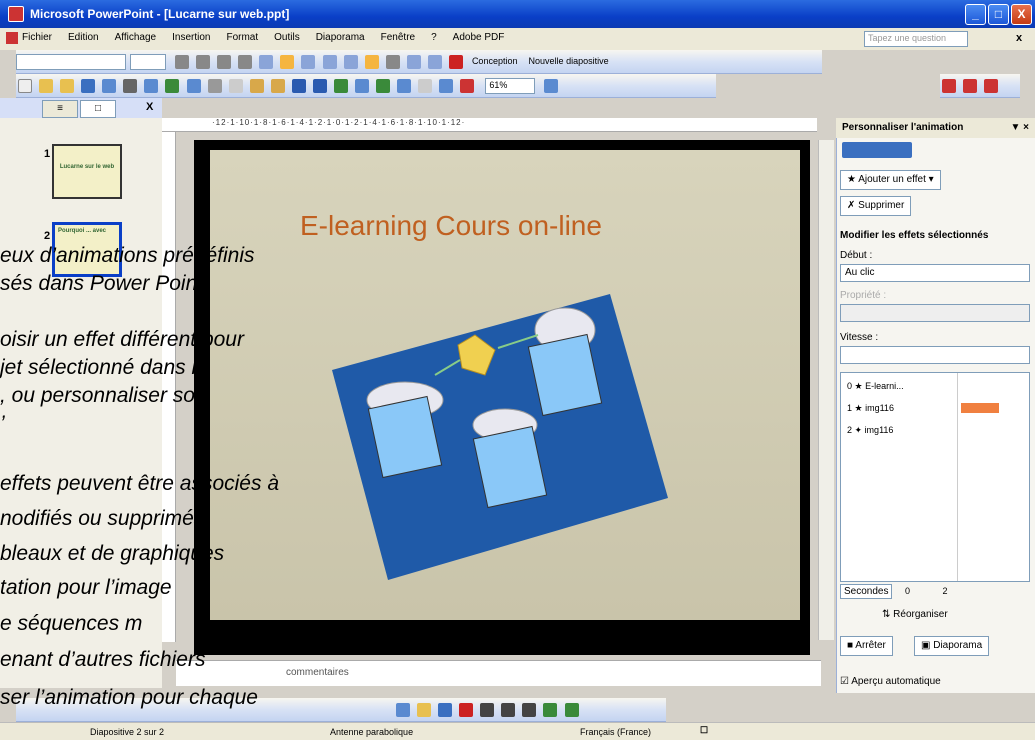 Image resolution: width=1035 pixels, height=740 pixels. Describe the element at coordinates (98, 109) in the screenshot. I see `tab-slides: □` at that location.